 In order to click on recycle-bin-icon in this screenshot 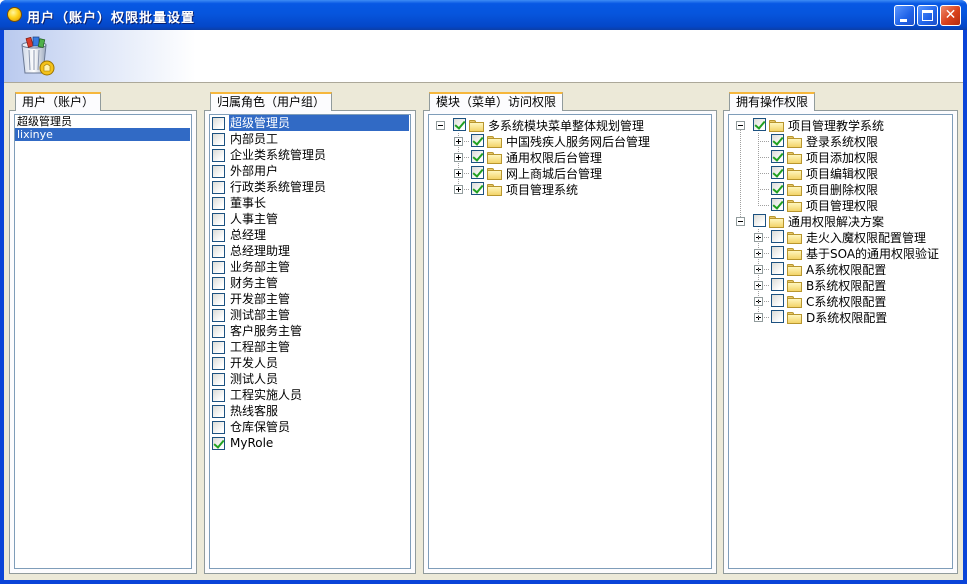, I will do `click(36, 56)`.